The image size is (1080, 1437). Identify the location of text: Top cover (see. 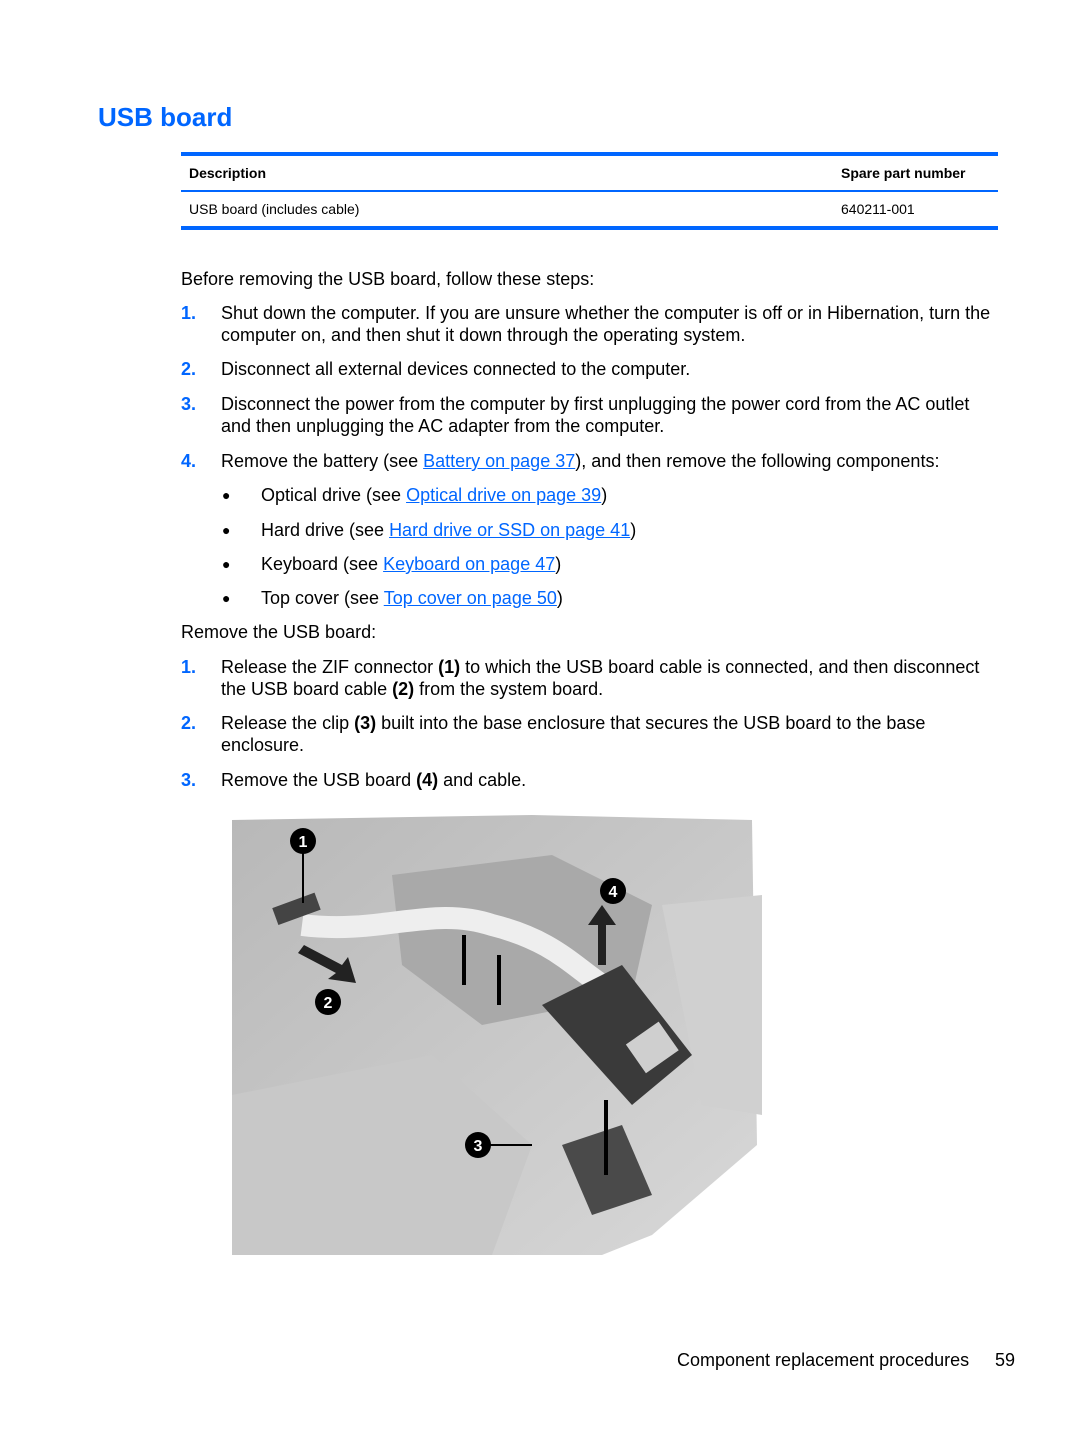
(322, 598).